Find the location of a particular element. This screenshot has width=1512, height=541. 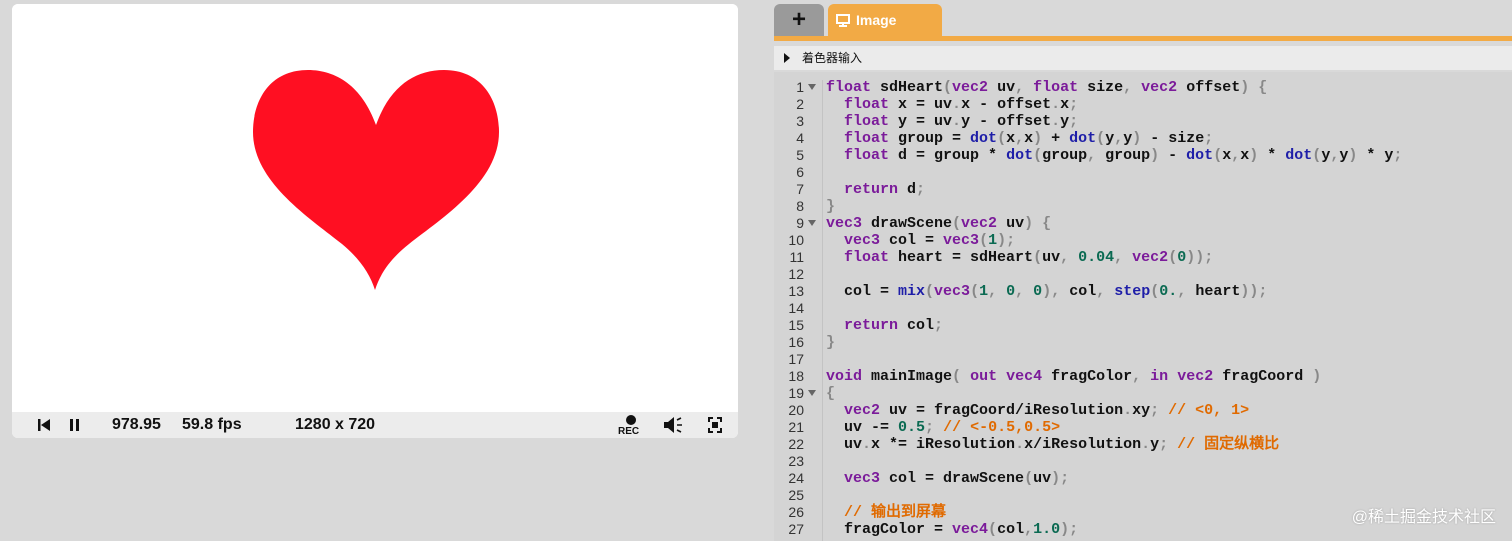

record-button: REC is located at coordinates (630, 425).